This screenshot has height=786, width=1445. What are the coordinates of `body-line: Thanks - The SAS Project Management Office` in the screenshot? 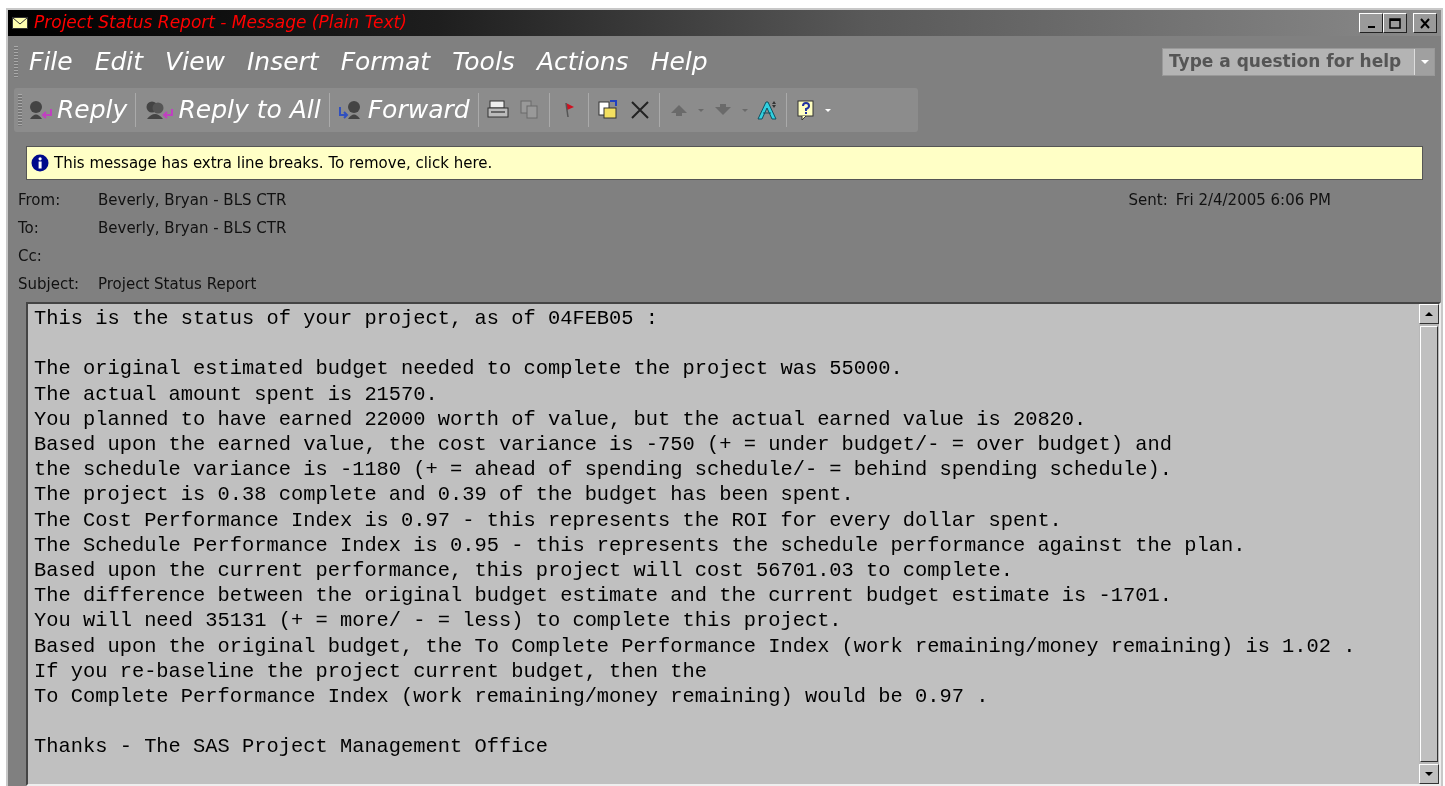 It's located at (291, 747).